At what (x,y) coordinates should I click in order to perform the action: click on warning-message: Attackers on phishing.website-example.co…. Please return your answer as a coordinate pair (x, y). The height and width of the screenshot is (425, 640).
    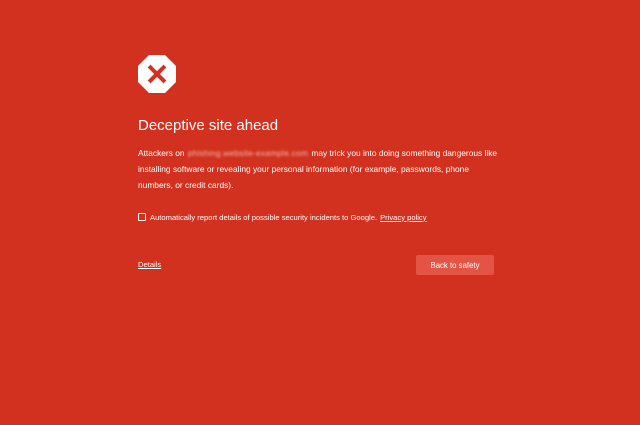
    Looking at the image, I should click on (318, 169).